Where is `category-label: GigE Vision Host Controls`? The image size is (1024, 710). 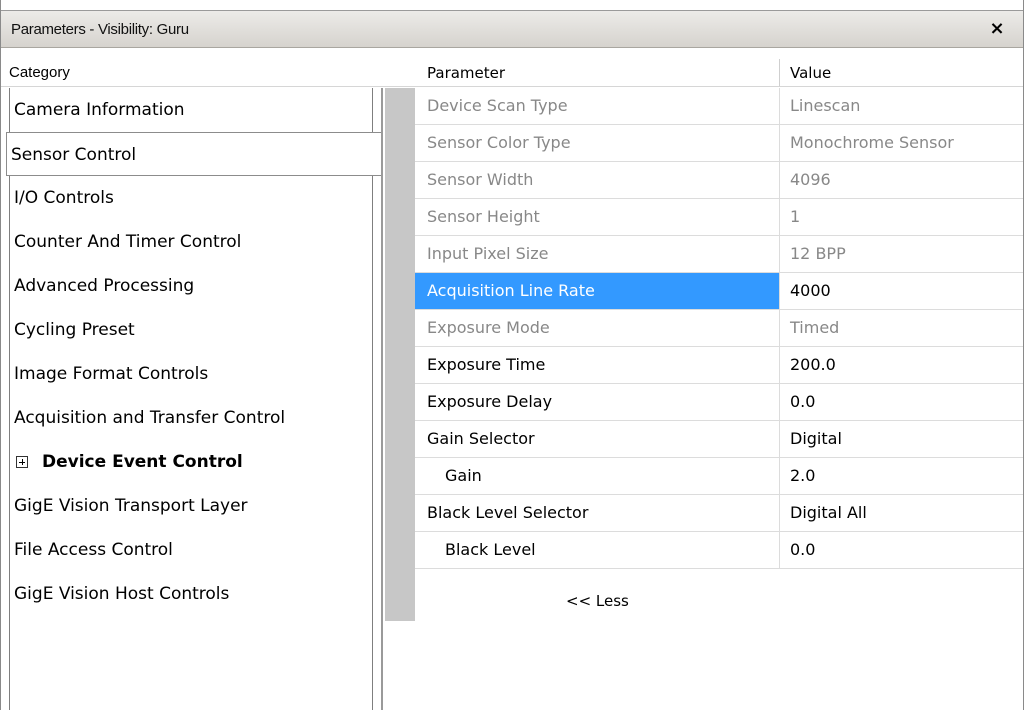 category-label: GigE Vision Host Controls is located at coordinates (122, 594).